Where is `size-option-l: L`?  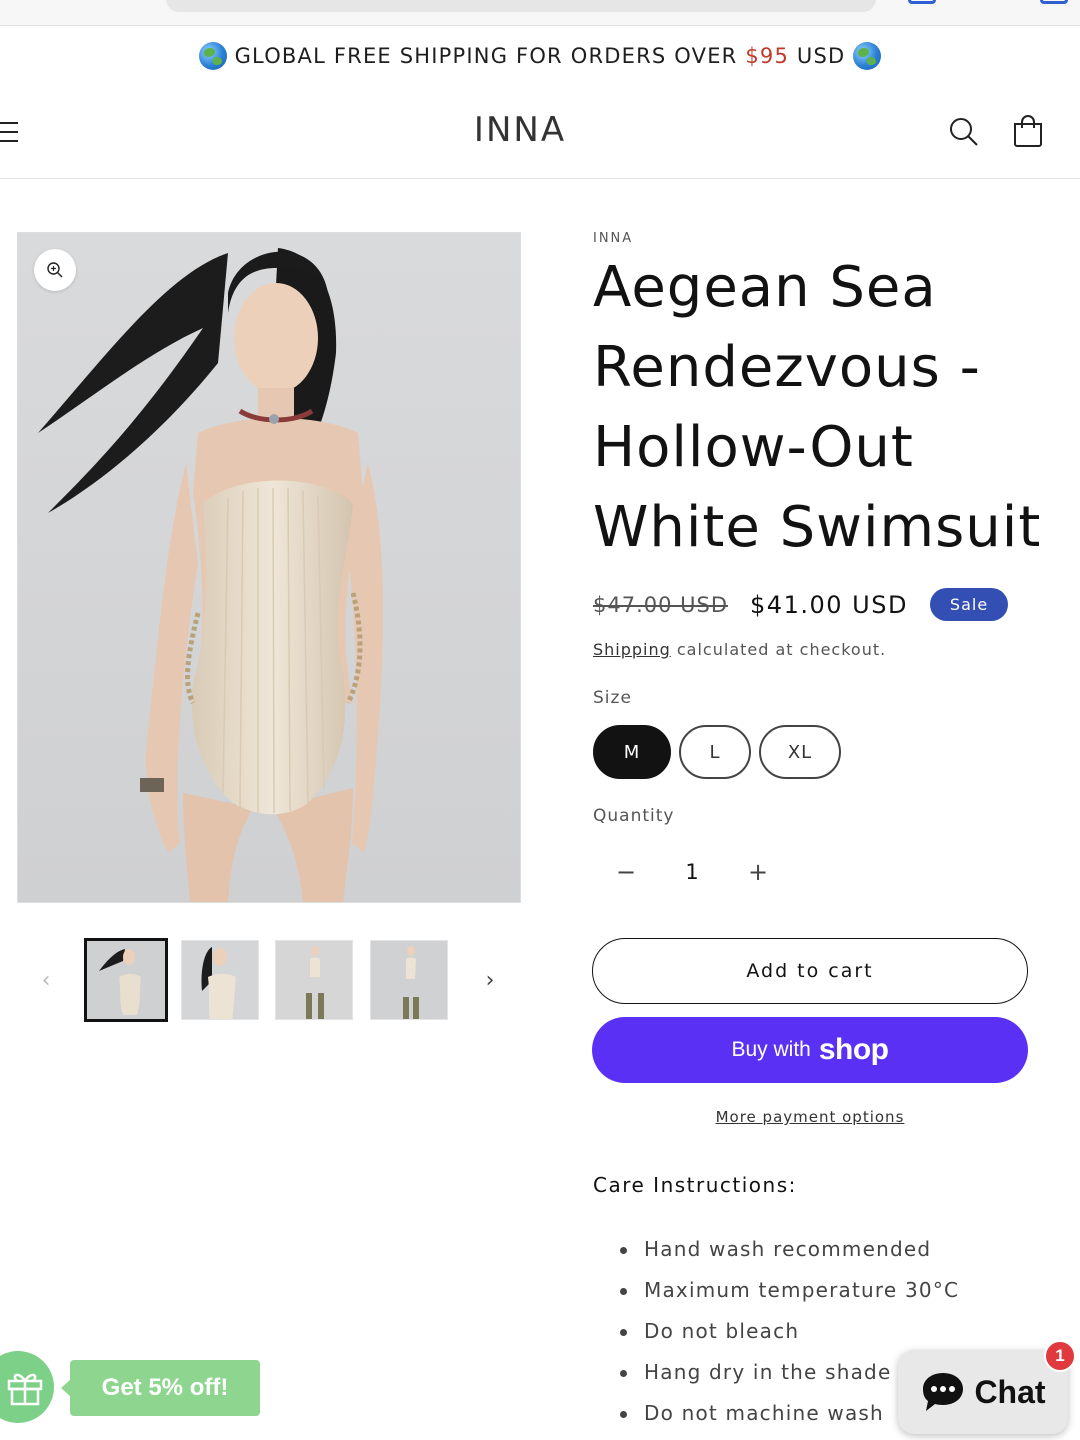
size-option-l: L is located at coordinates (715, 752).